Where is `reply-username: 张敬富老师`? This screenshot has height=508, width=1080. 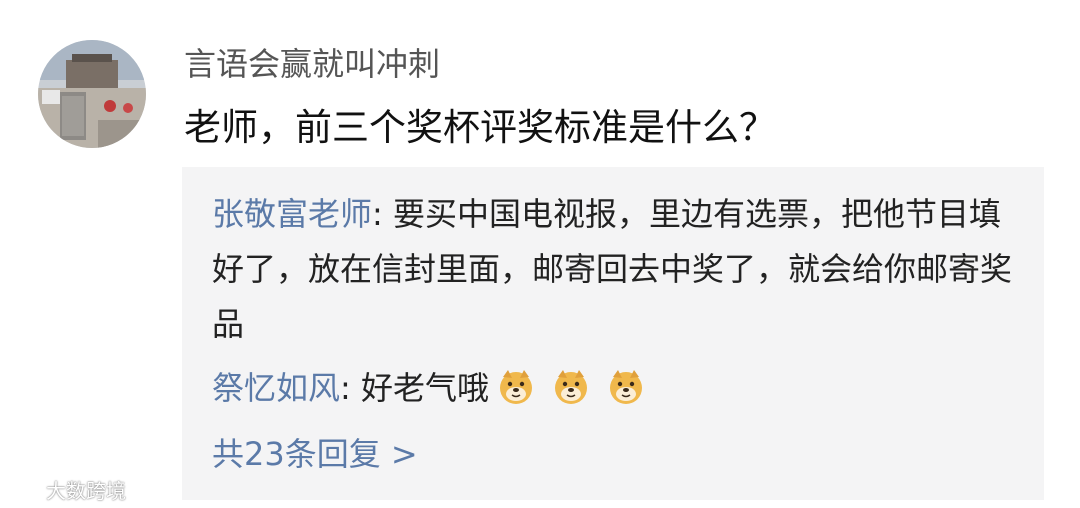
reply-username: 张敬富老师 is located at coordinates (292, 214).